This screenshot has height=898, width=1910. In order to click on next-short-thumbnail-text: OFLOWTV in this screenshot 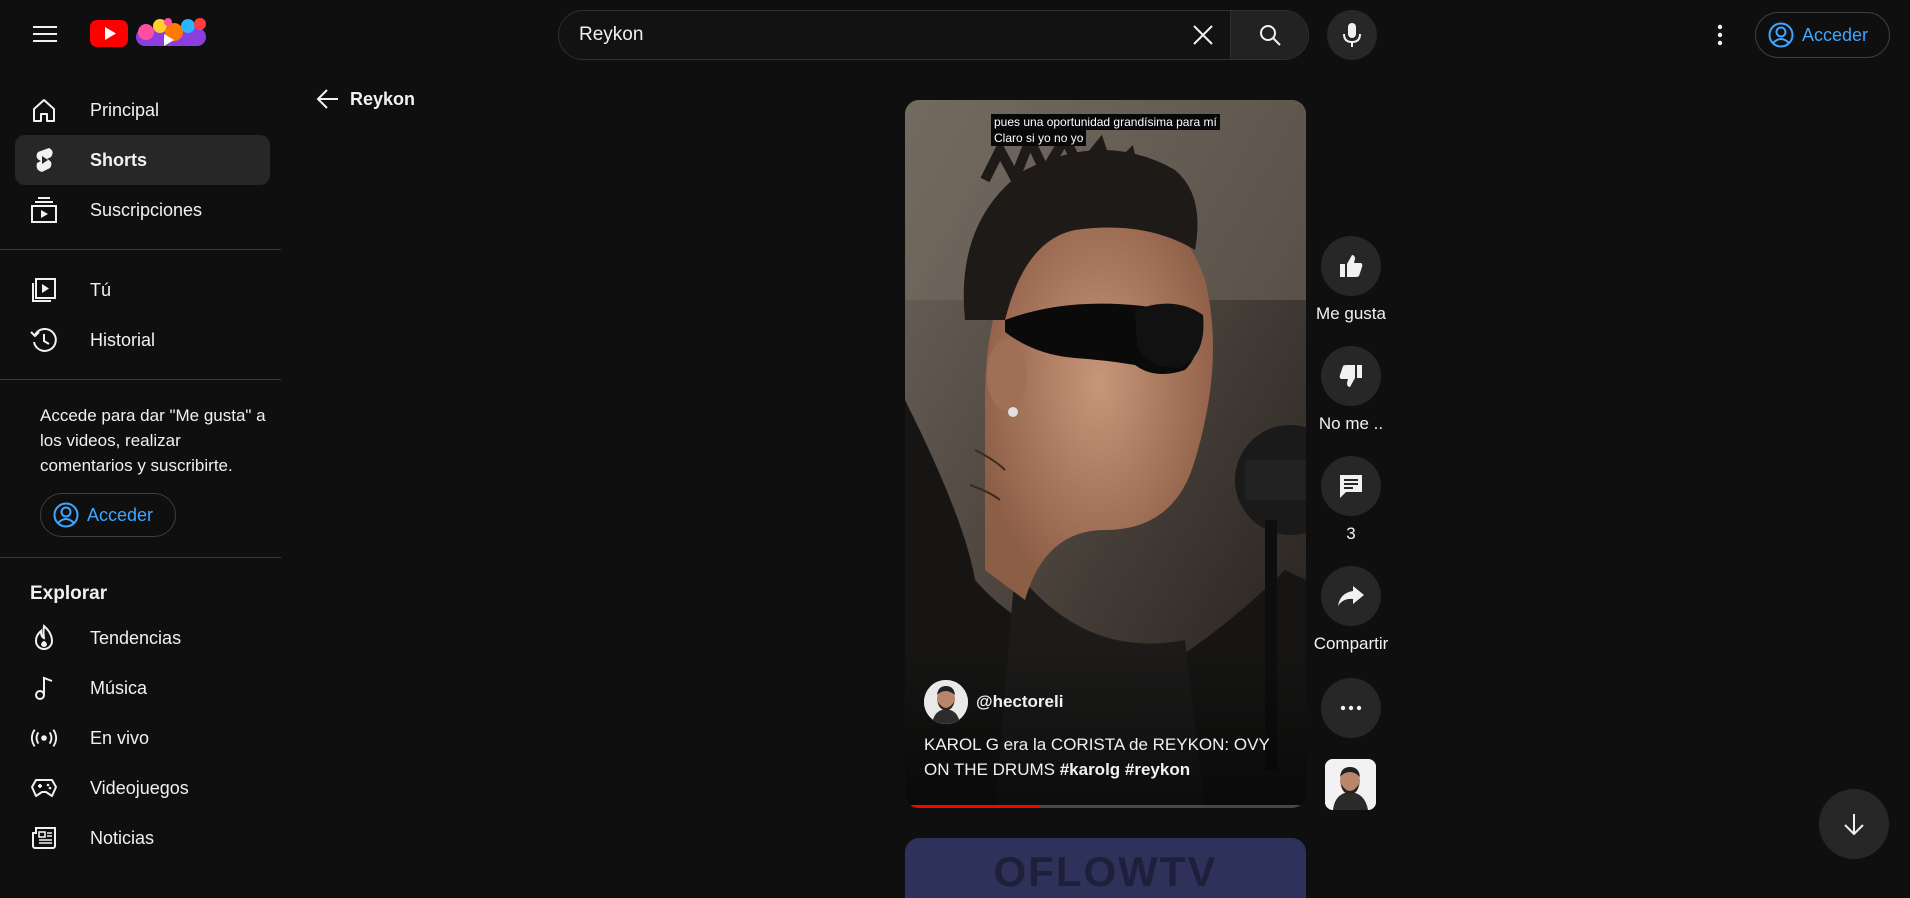, I will do `click(1105, 871)`.